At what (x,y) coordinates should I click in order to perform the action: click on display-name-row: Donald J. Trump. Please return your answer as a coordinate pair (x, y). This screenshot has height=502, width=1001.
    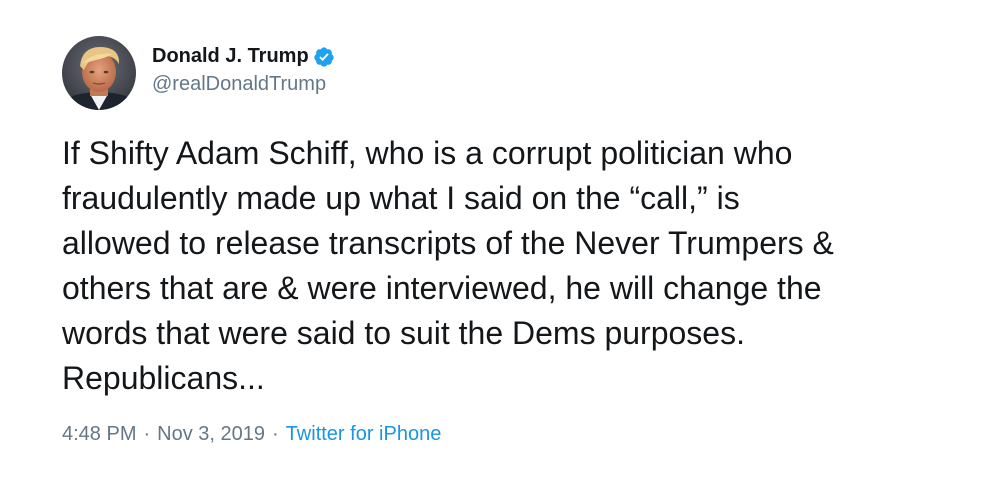
    Looking at the image, I should click on (243, 57).